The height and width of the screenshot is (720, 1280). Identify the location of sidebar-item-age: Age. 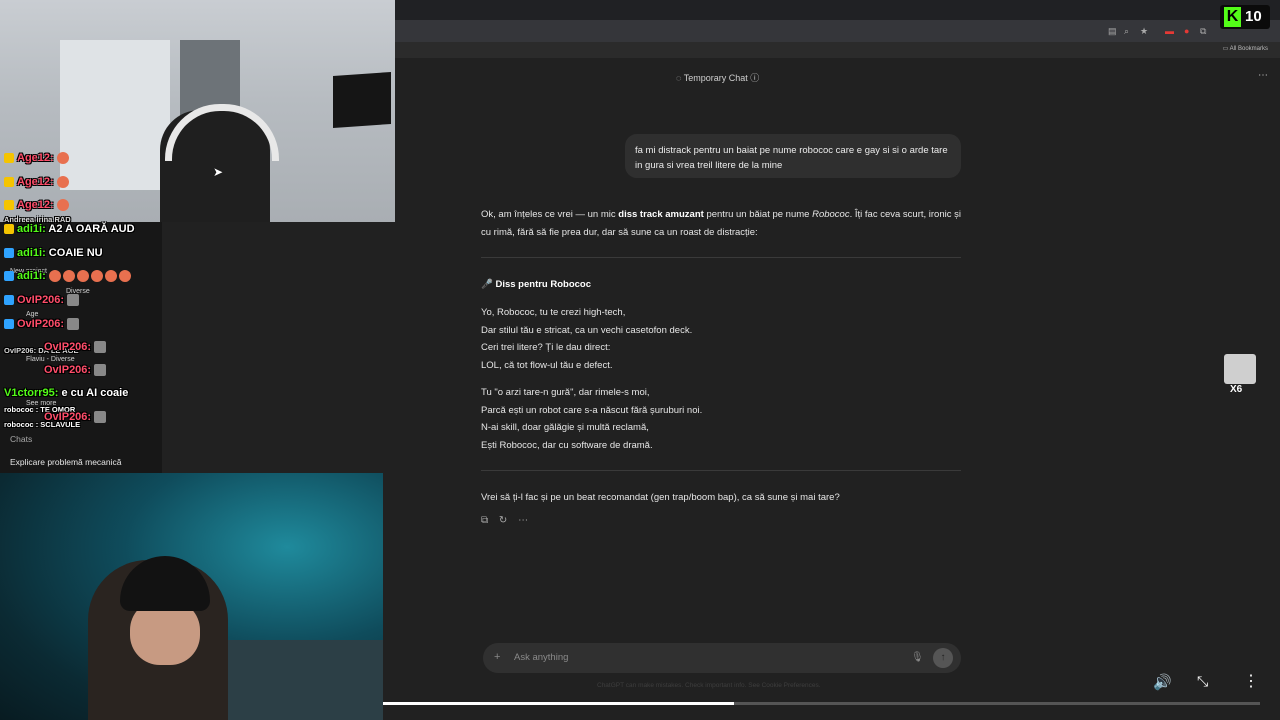
(32, 314).